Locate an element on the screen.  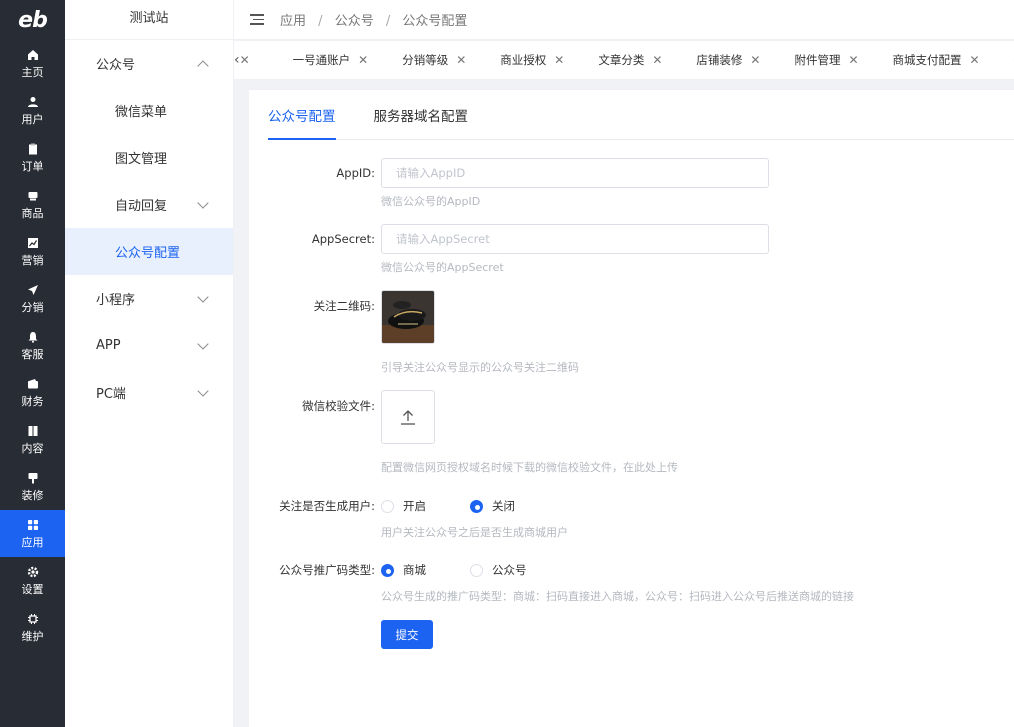
qrcode-label: 关注二维码: is located at coordinates (344, 306).